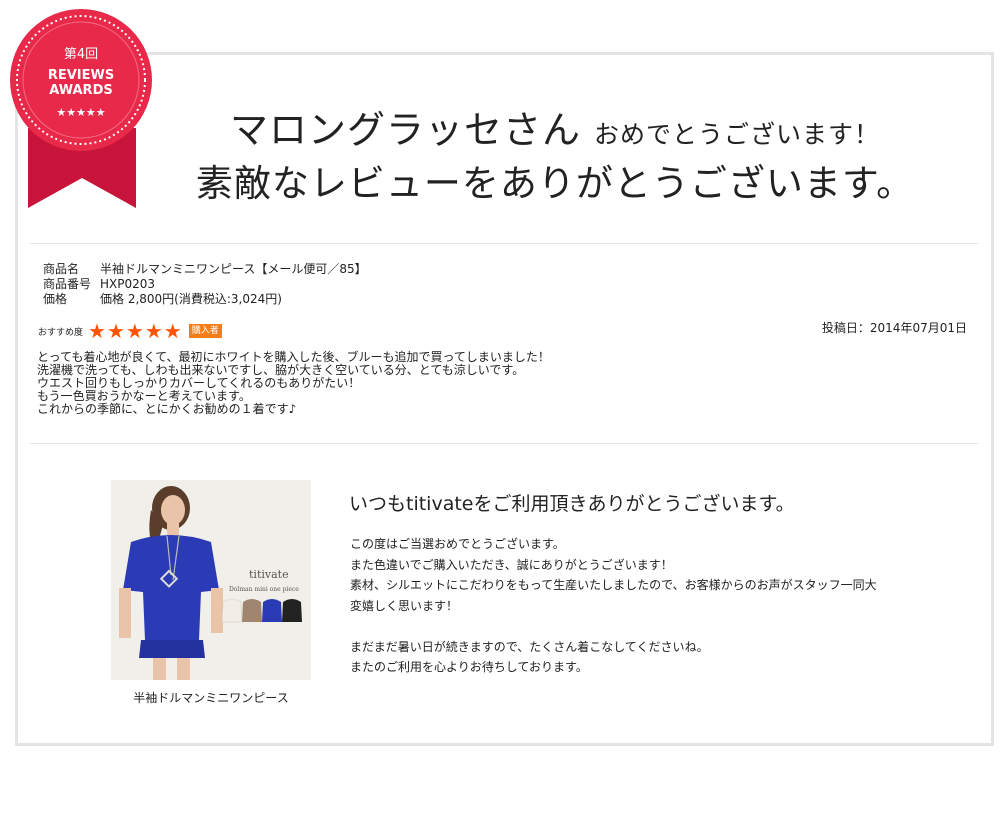  I want to click on product-code-row: 商品番号 HXP0203, so click(205, 284).